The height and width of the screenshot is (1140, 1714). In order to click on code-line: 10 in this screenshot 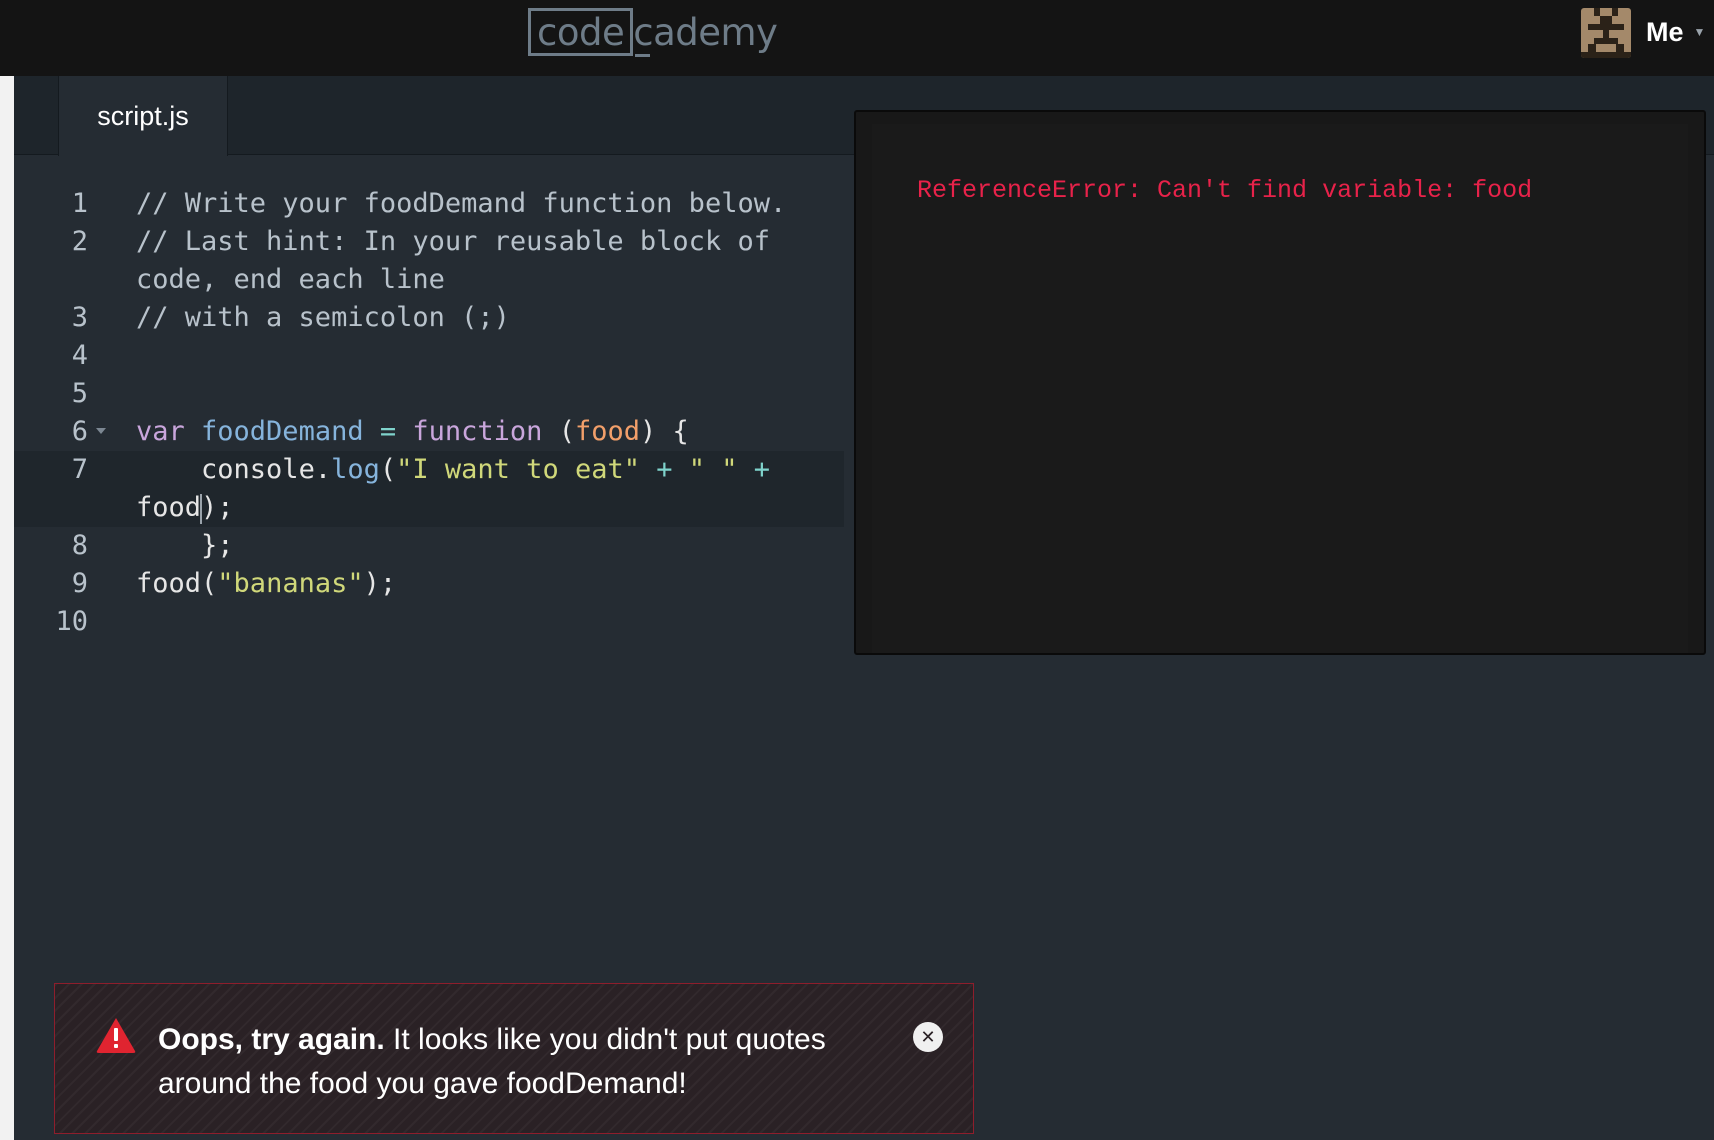, I will do `click(429, 622)`.